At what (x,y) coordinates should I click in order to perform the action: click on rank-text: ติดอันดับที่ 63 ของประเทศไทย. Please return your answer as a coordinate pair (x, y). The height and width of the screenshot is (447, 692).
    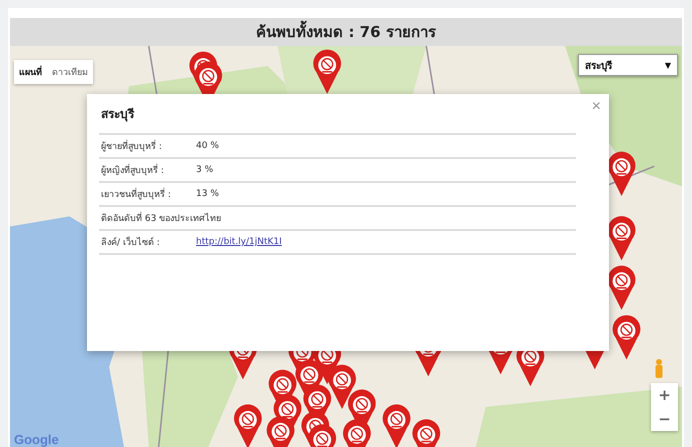
    Looking at the image, I should click on (161, 218).